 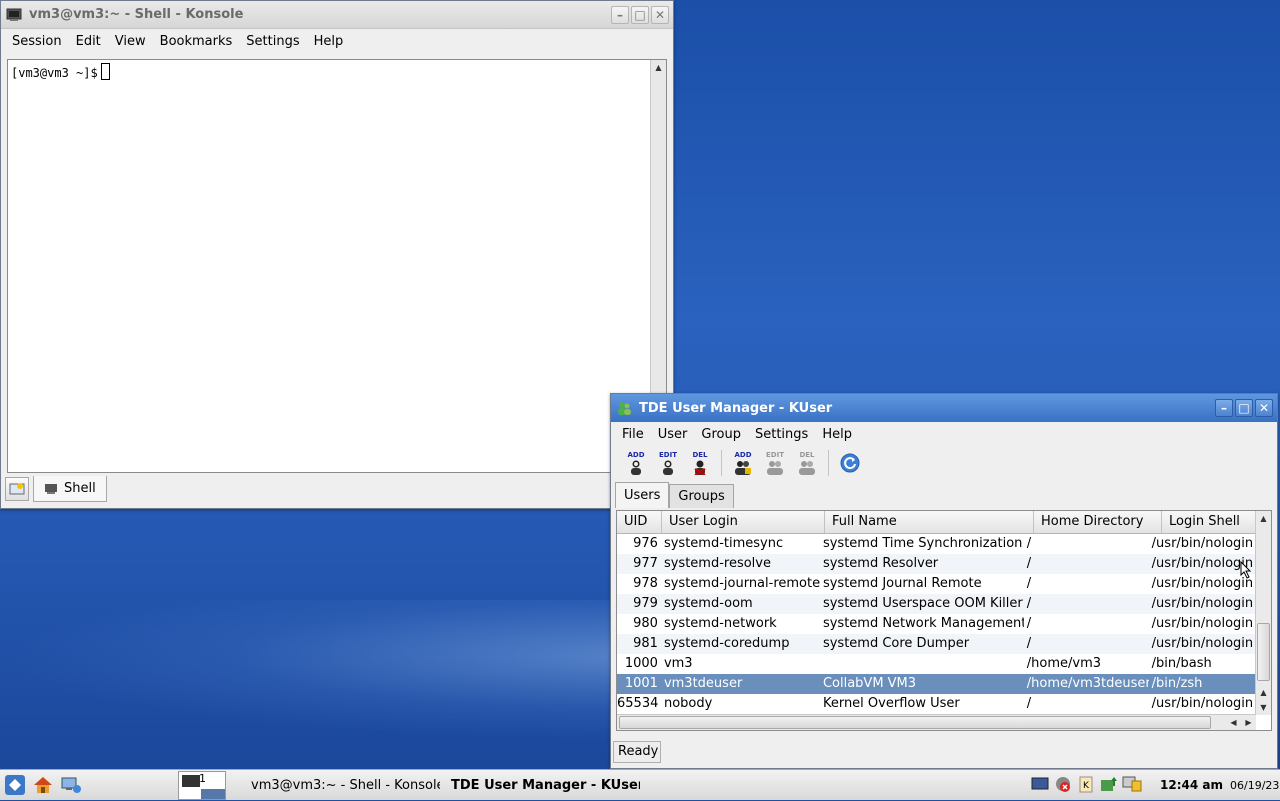 I want to click on konsole-tabbar: Shell, so click(x=337, y=489).